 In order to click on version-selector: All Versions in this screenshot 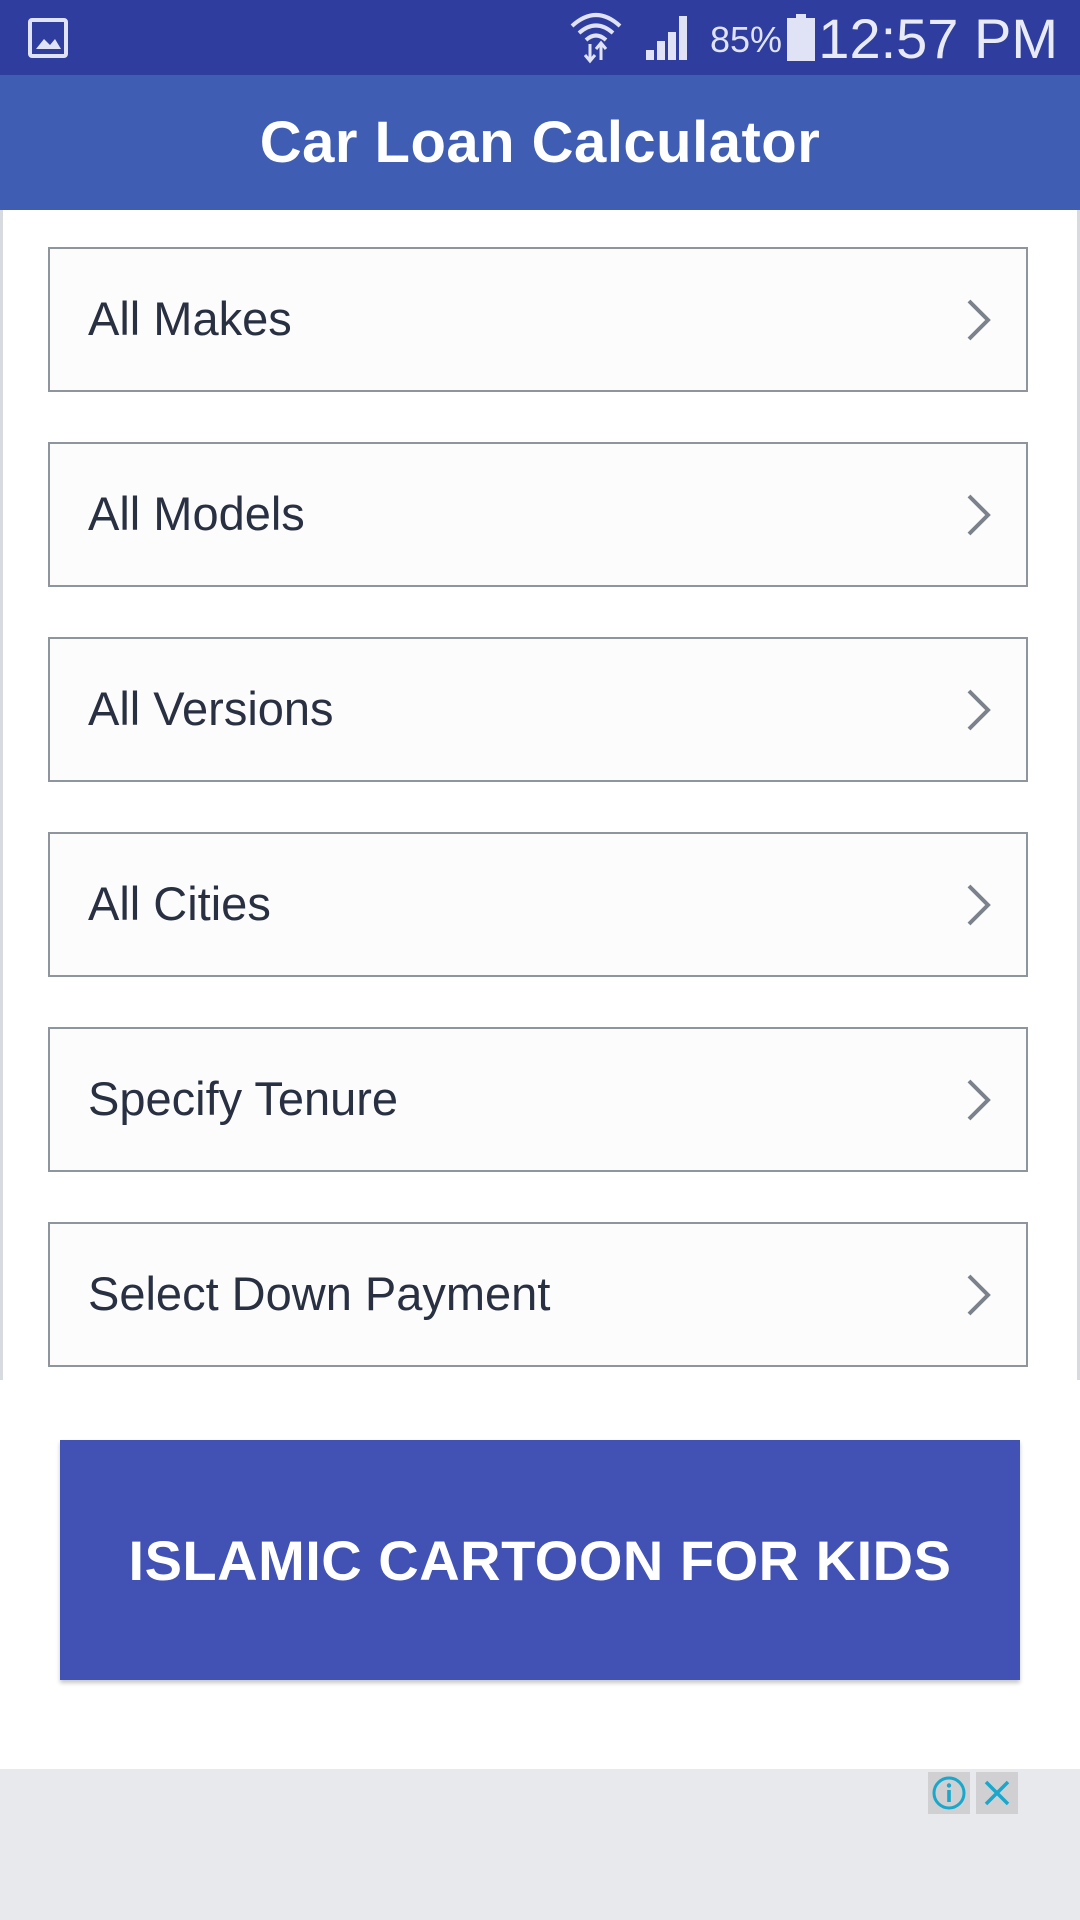, I will do `click(538, 709)`.